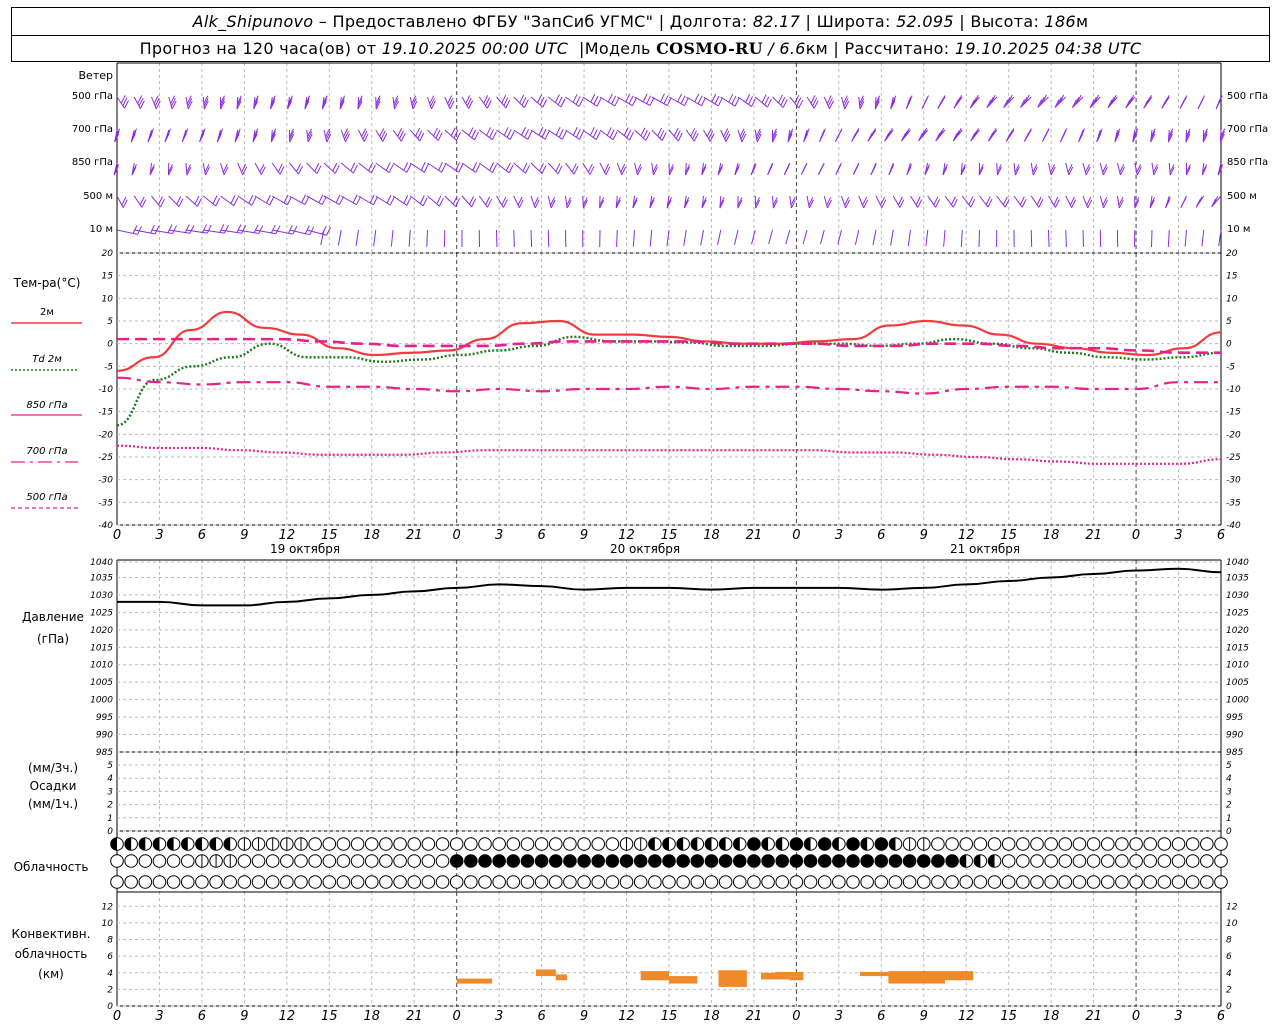  What do you see at coordinates (92, 96) in the screenshot?
I see `wind-level-label-left: 500 гПа` at bounding box center [92, 96].